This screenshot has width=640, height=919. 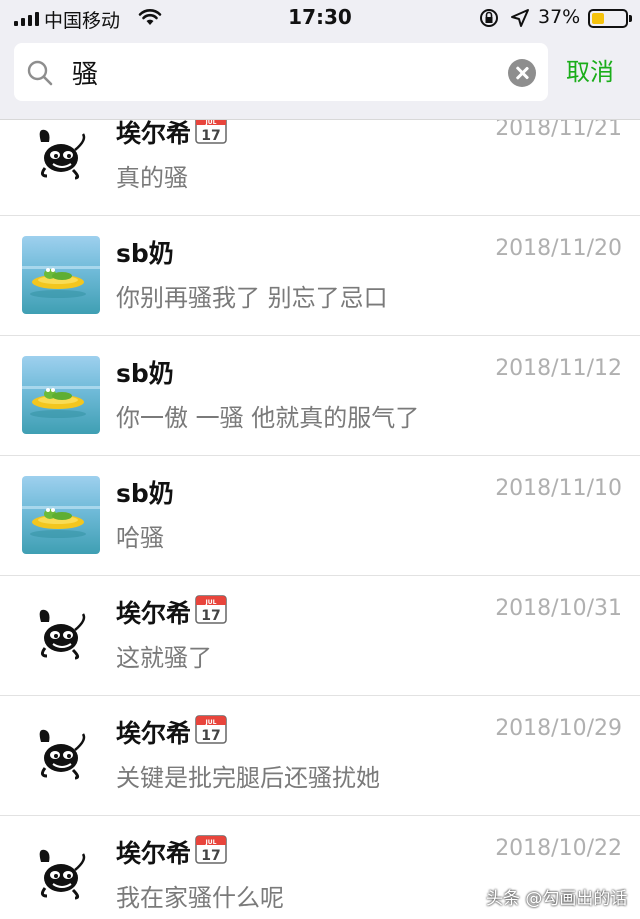 What do you see at coordinates (252, 298) in the screenshot?
I see `message-snippet: 你别再骚我了 别忘了忌口` at bounding box center [252, 298].